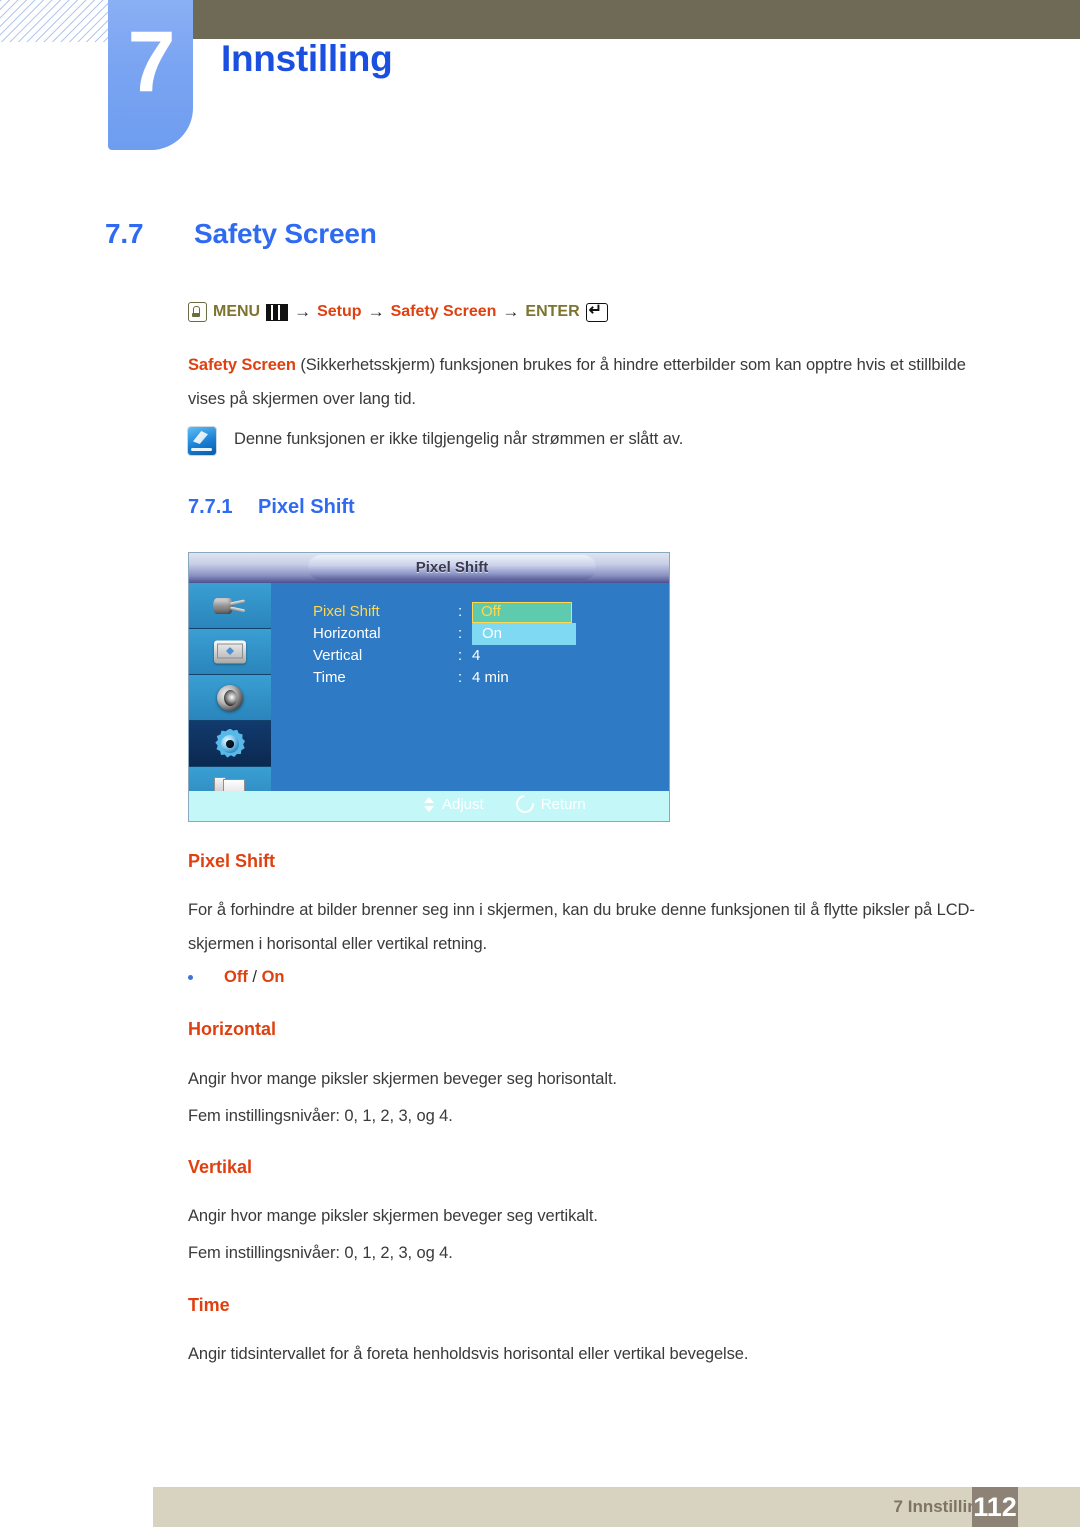 The image size is (1080, 1527). What do you see at coordinates (339, 311) in the screenshot?
I see `setup-label: Setup` at bounding box center [339, 311].